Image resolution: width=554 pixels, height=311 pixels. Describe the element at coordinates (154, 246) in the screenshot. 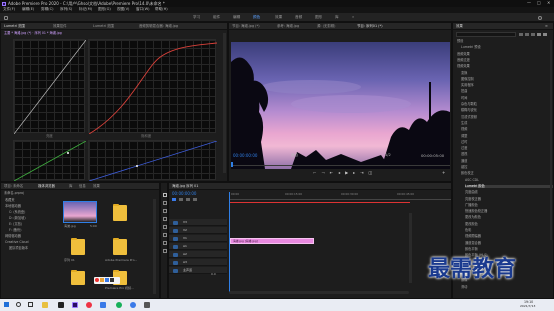

I see `project-scrollbar` at that location.